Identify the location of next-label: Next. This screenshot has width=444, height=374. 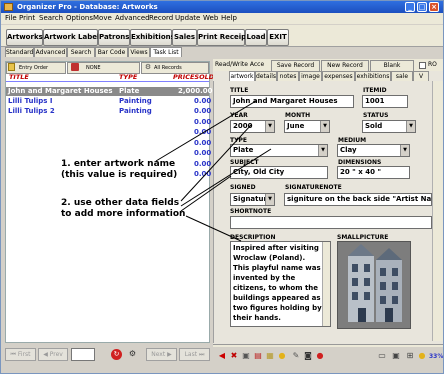
(158, 354).